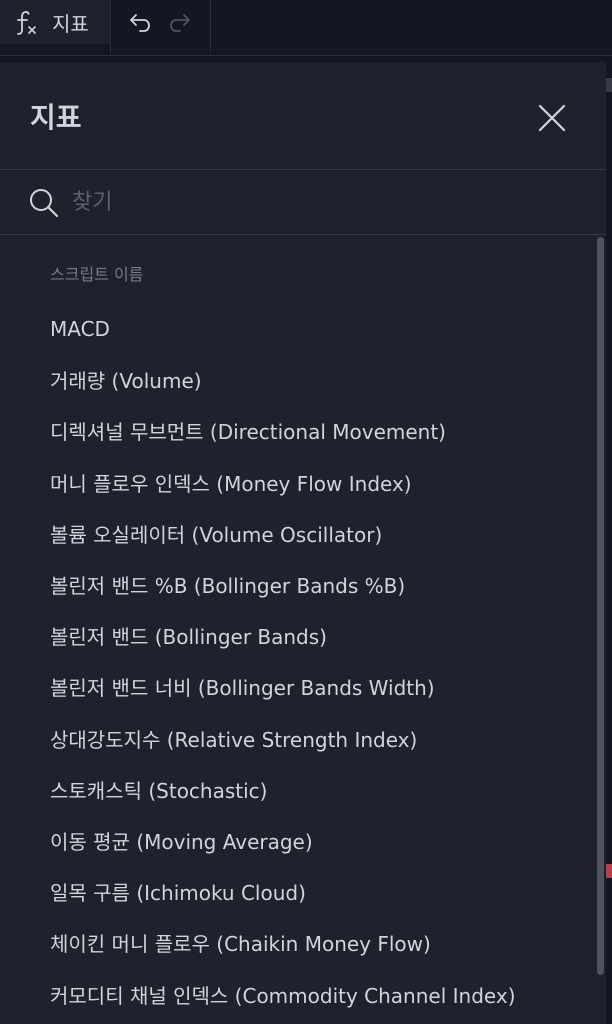 The height and width of the screenshot is (1024, 612). What do you see at coordinates (97, 274) in the screenshot?
I see `section-label: 스크립트 이름` at bounding box center [97, 274].